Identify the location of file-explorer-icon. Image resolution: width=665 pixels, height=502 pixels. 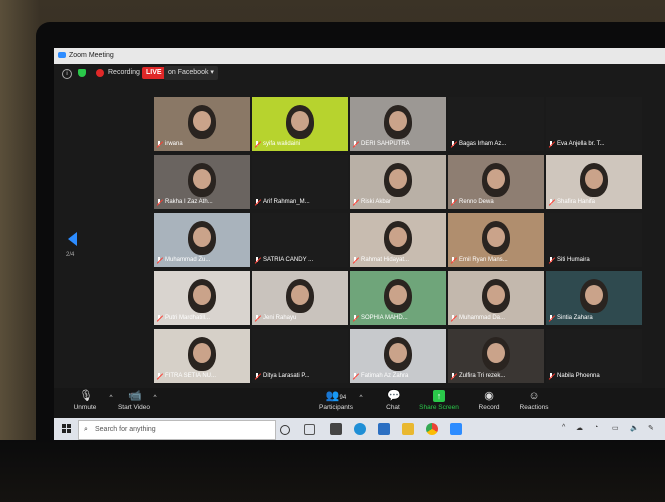
(408, 429).